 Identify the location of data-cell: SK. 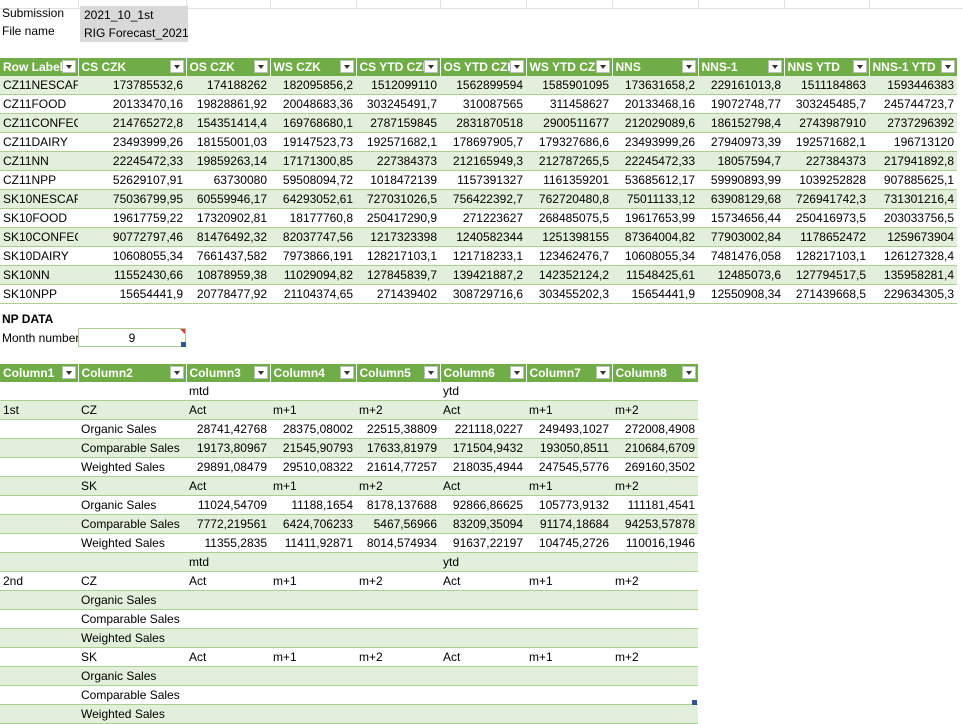
(132, 657).